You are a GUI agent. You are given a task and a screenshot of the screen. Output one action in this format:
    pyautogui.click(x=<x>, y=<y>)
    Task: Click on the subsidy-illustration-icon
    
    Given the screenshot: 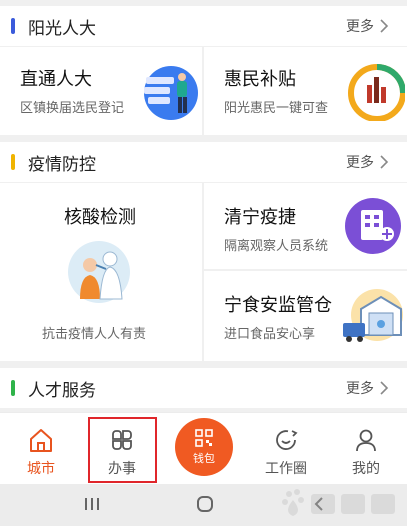 What is the action you would take?
    pyautogui.click(x=376, y=92)
    